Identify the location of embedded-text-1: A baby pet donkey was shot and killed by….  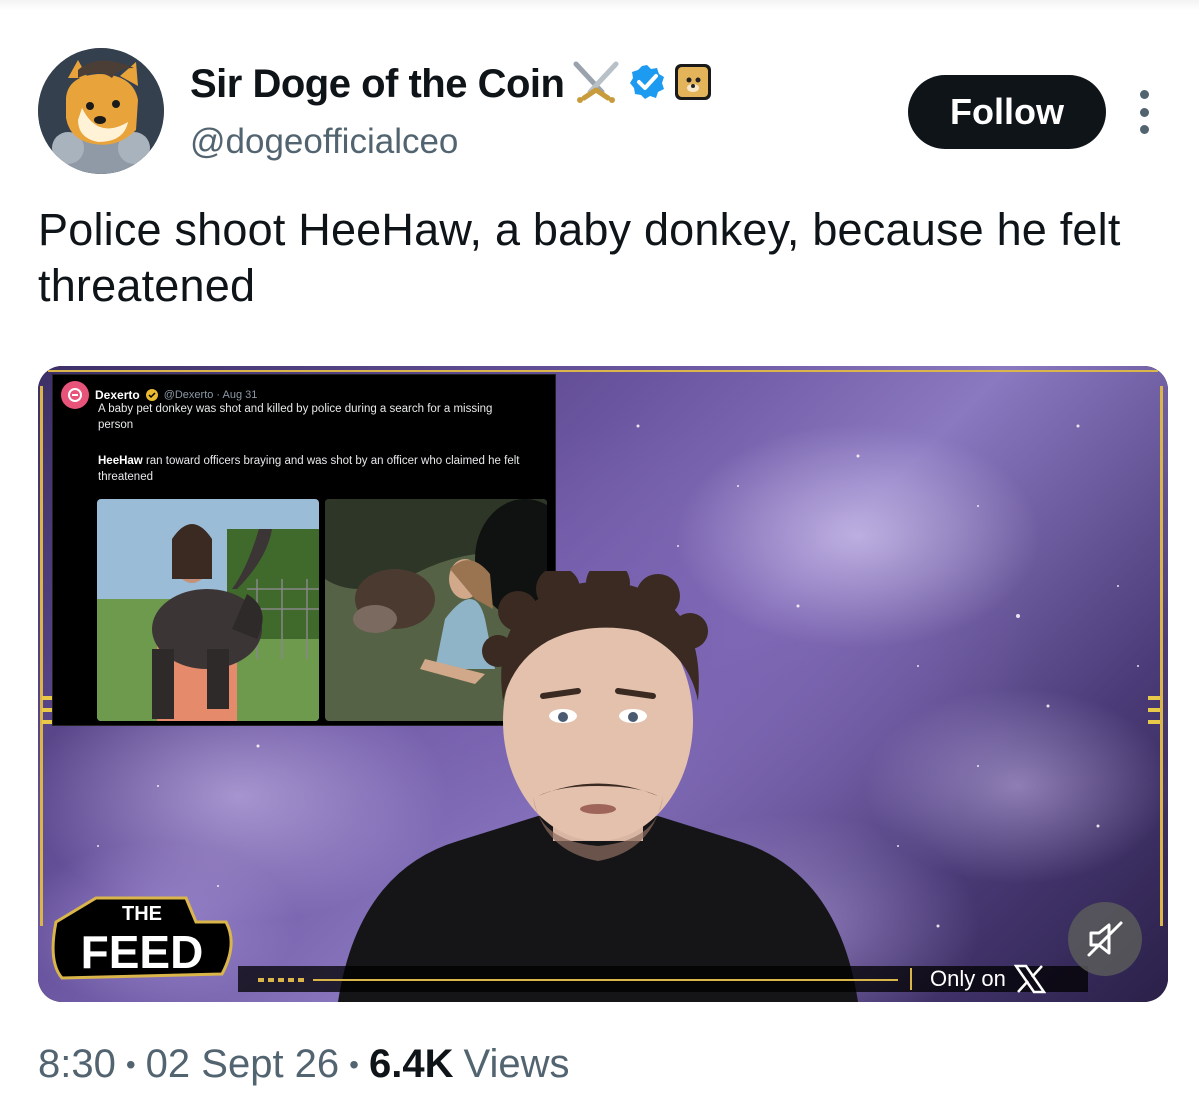
(295, 417).